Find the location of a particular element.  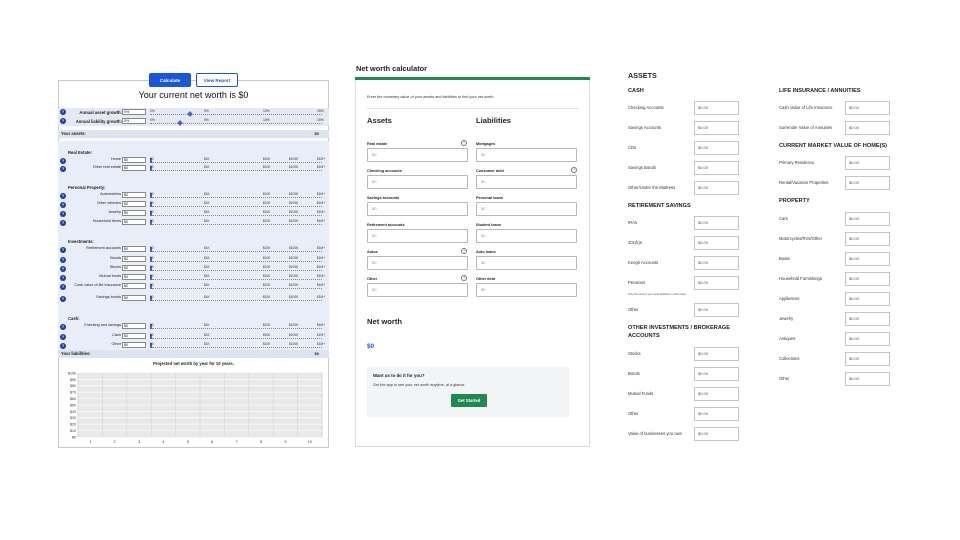

asset-growth-slider-handle is located at coordinates (190, 114).